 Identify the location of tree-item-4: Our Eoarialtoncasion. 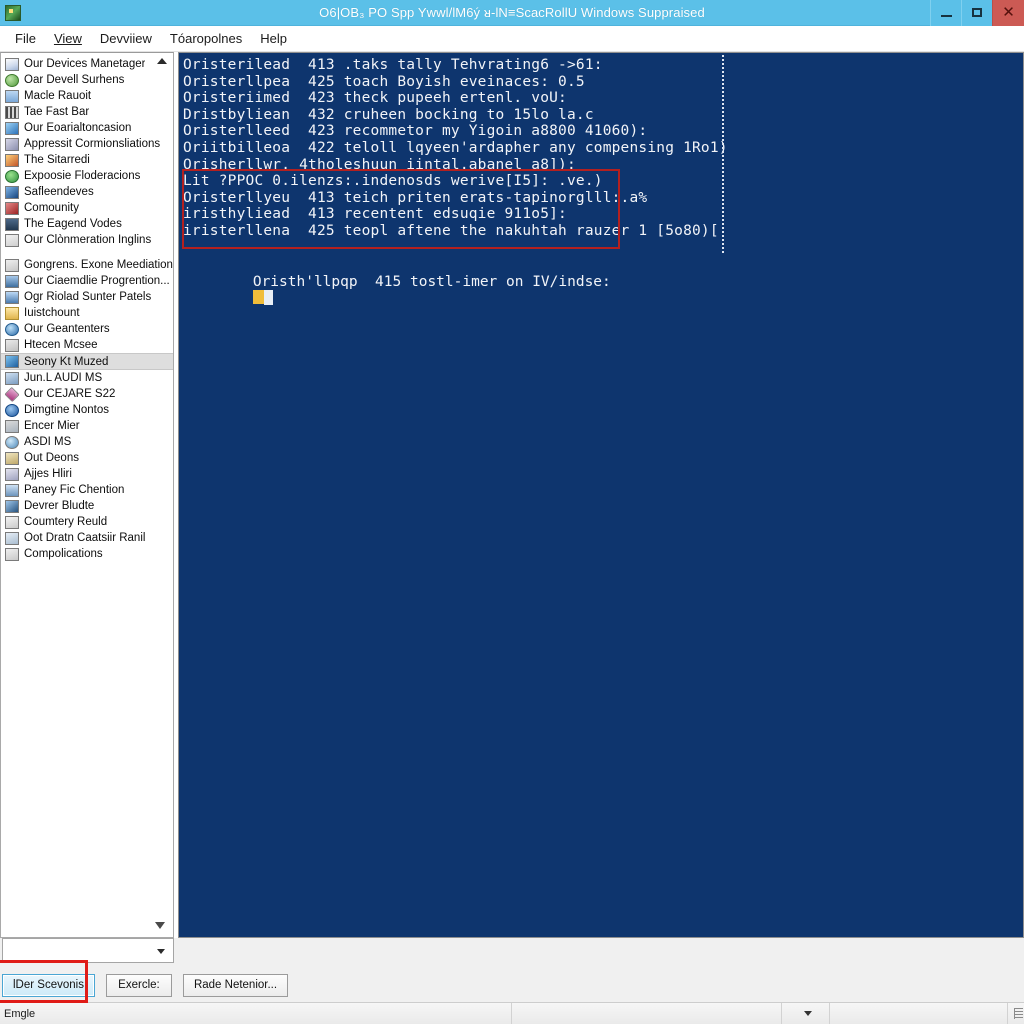
(87, 128).